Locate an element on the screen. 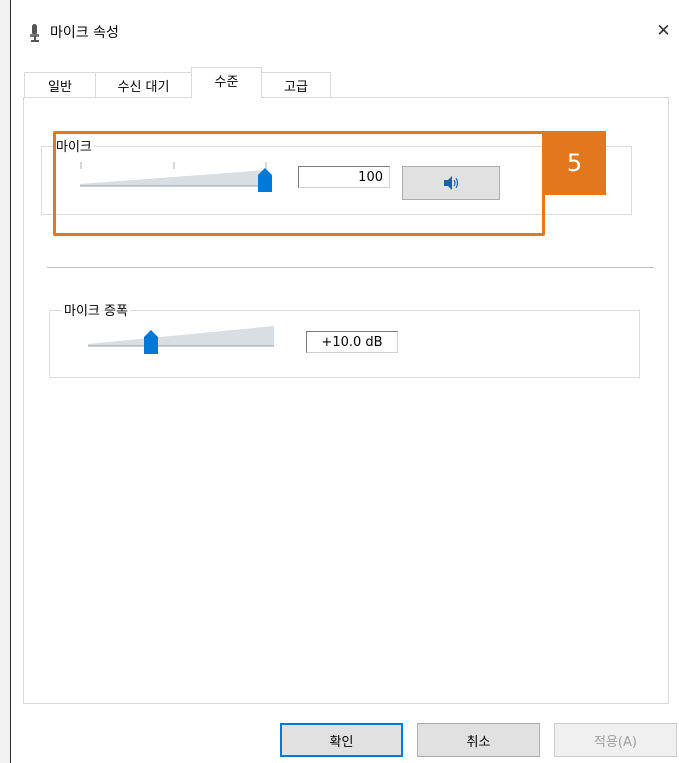 Image resolution: width=679 pixels, height=763 pixels. apply-button: 적용(A) is located at coordinates (615, 740).